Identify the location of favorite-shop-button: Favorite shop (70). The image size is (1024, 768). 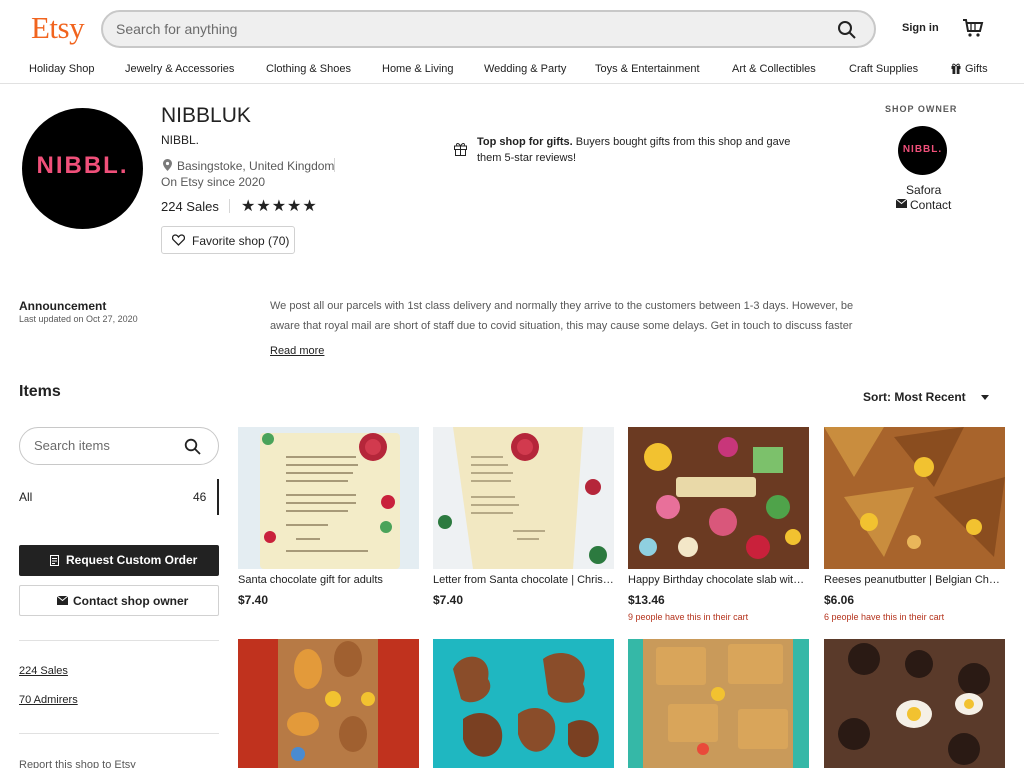
(228, 240).